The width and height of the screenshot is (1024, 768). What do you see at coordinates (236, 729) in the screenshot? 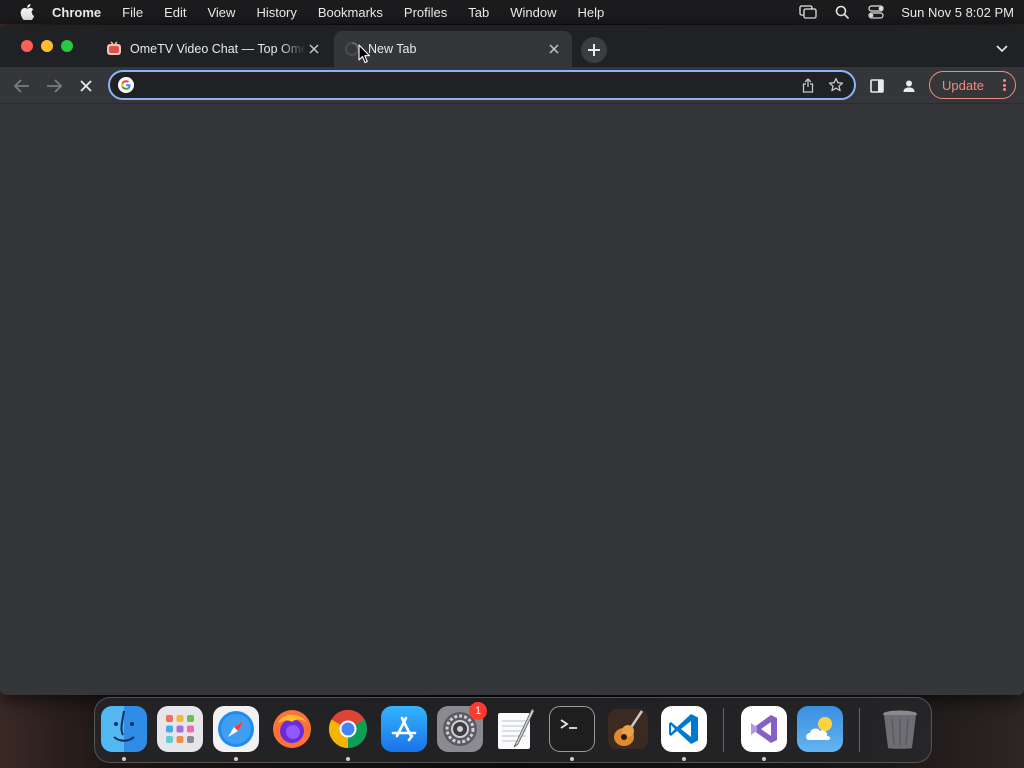
I see `safari-icon` at bounding box center [236, 729].